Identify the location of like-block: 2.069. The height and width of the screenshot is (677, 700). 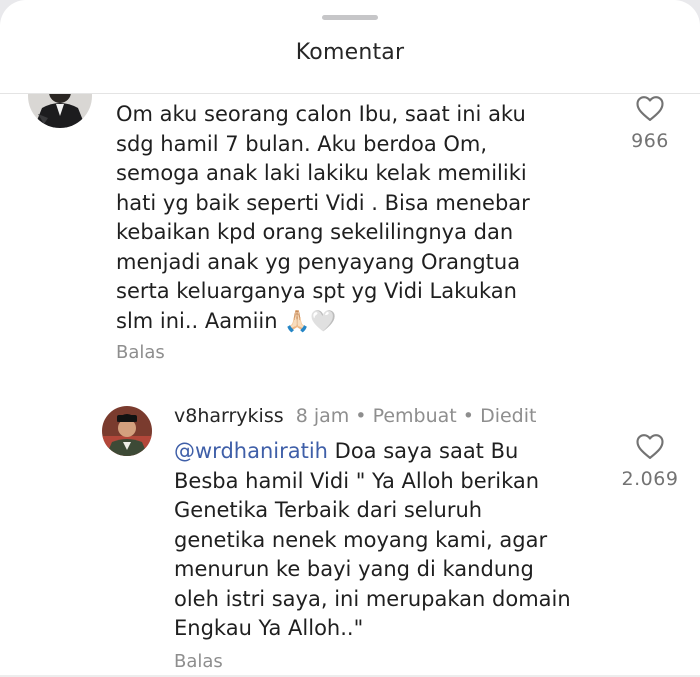
(650, 461).